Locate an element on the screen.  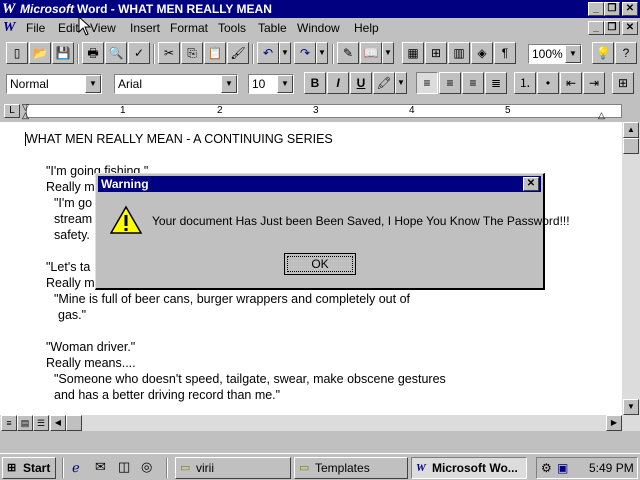
tray-network-icon: ▣ is located at coordinates (562, 468).